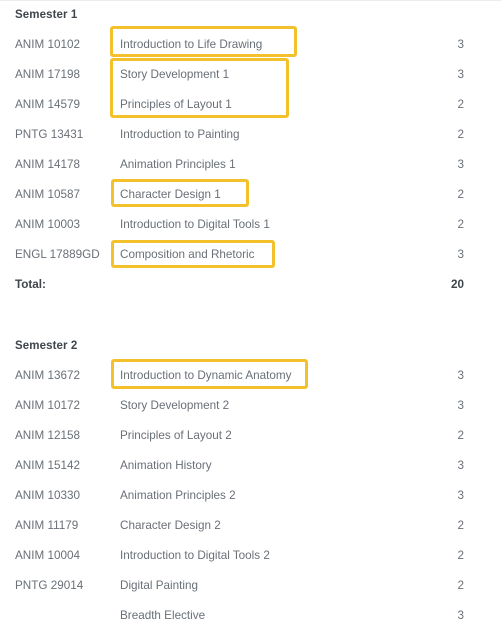 The image size is (501, 631). Describe the element at coordinates (250, 135) in the screenshot. I see `table-row: PNTG 13431 Introduction to Painting 2` at that location.